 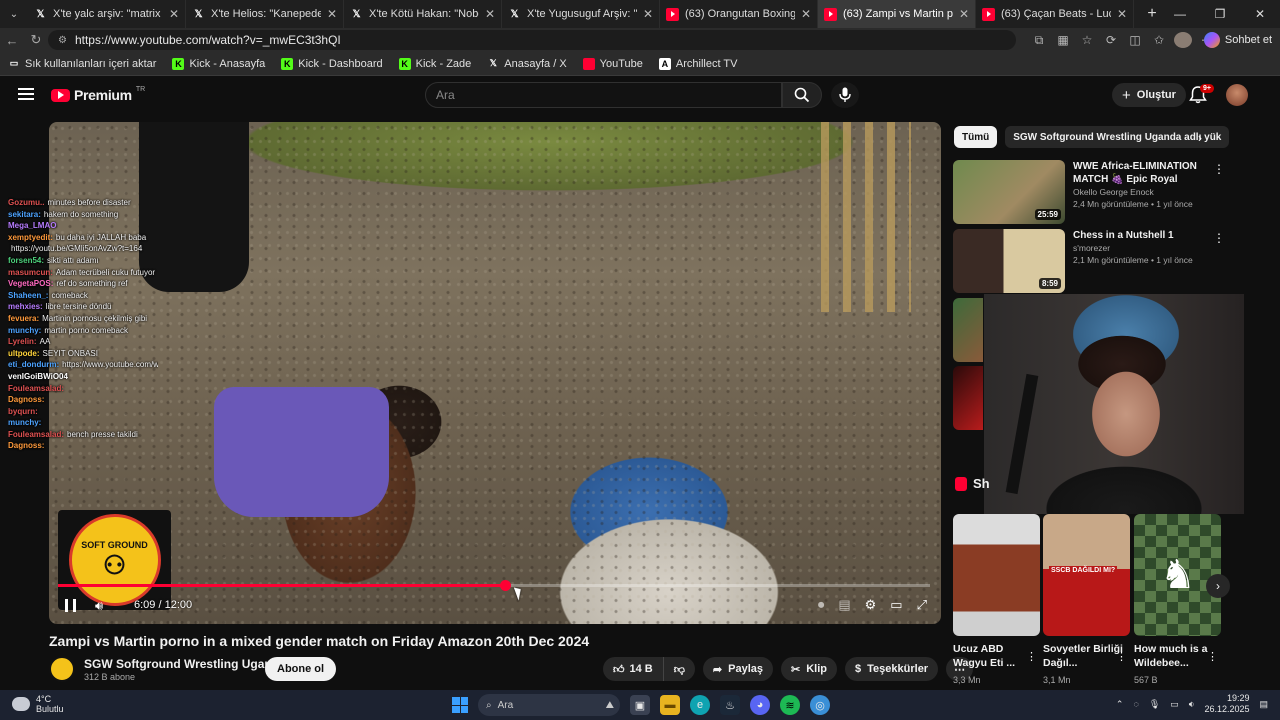 I want to click on task-view-icon: ▣, so click(x=640, y=705).